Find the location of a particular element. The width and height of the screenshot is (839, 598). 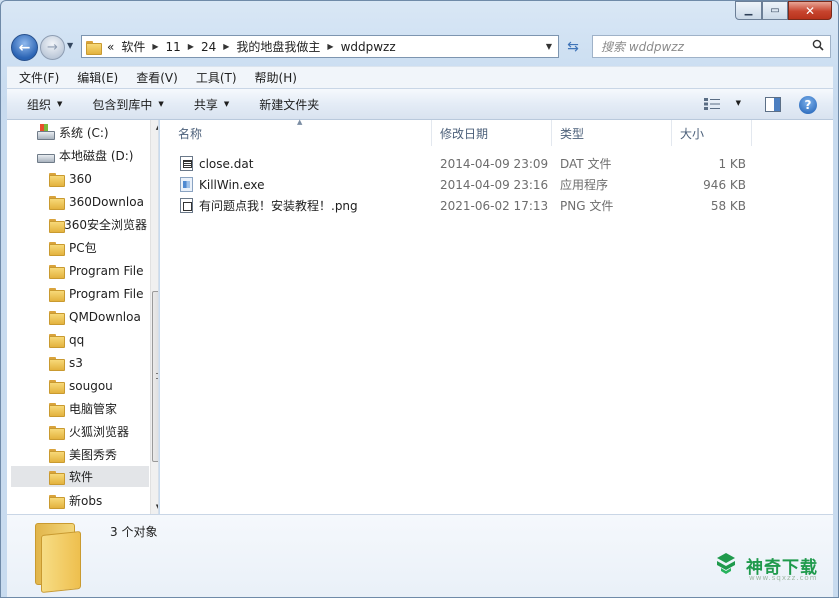

nav-item-folder: 火狐浏览器 is located at coordinates (98, 431).